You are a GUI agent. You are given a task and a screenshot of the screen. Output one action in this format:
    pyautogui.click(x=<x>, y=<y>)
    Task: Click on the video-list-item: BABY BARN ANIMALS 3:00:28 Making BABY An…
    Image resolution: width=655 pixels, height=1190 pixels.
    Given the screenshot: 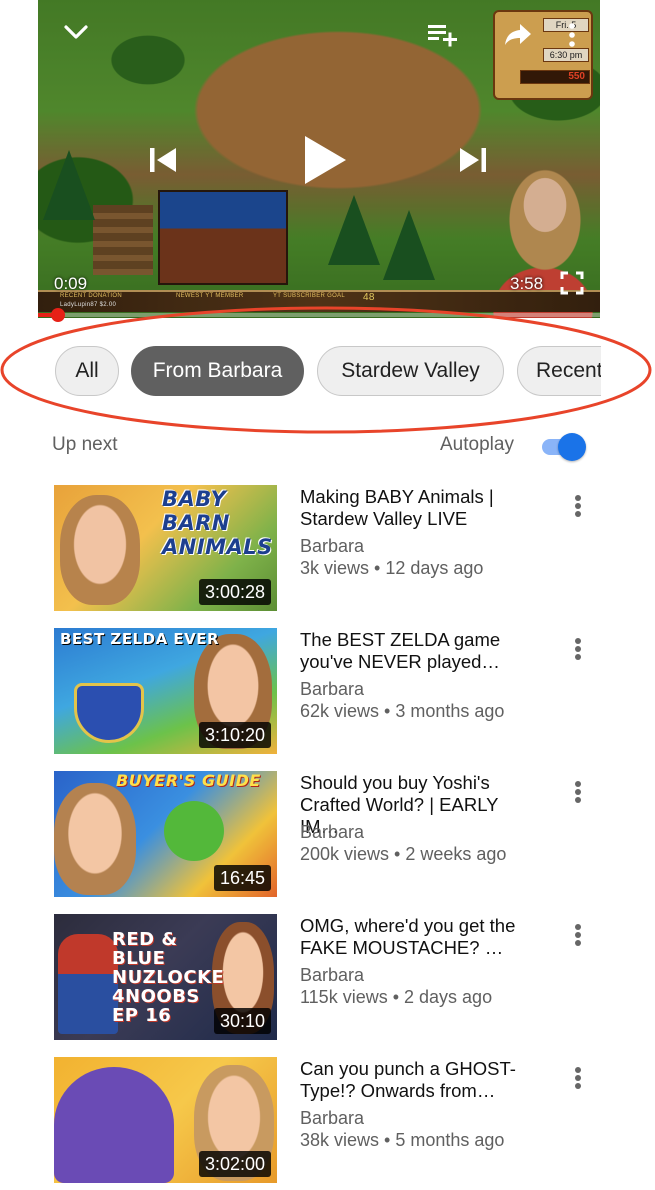 What is the action you would take?
    pyautogui.click(x=327, y=549)
    